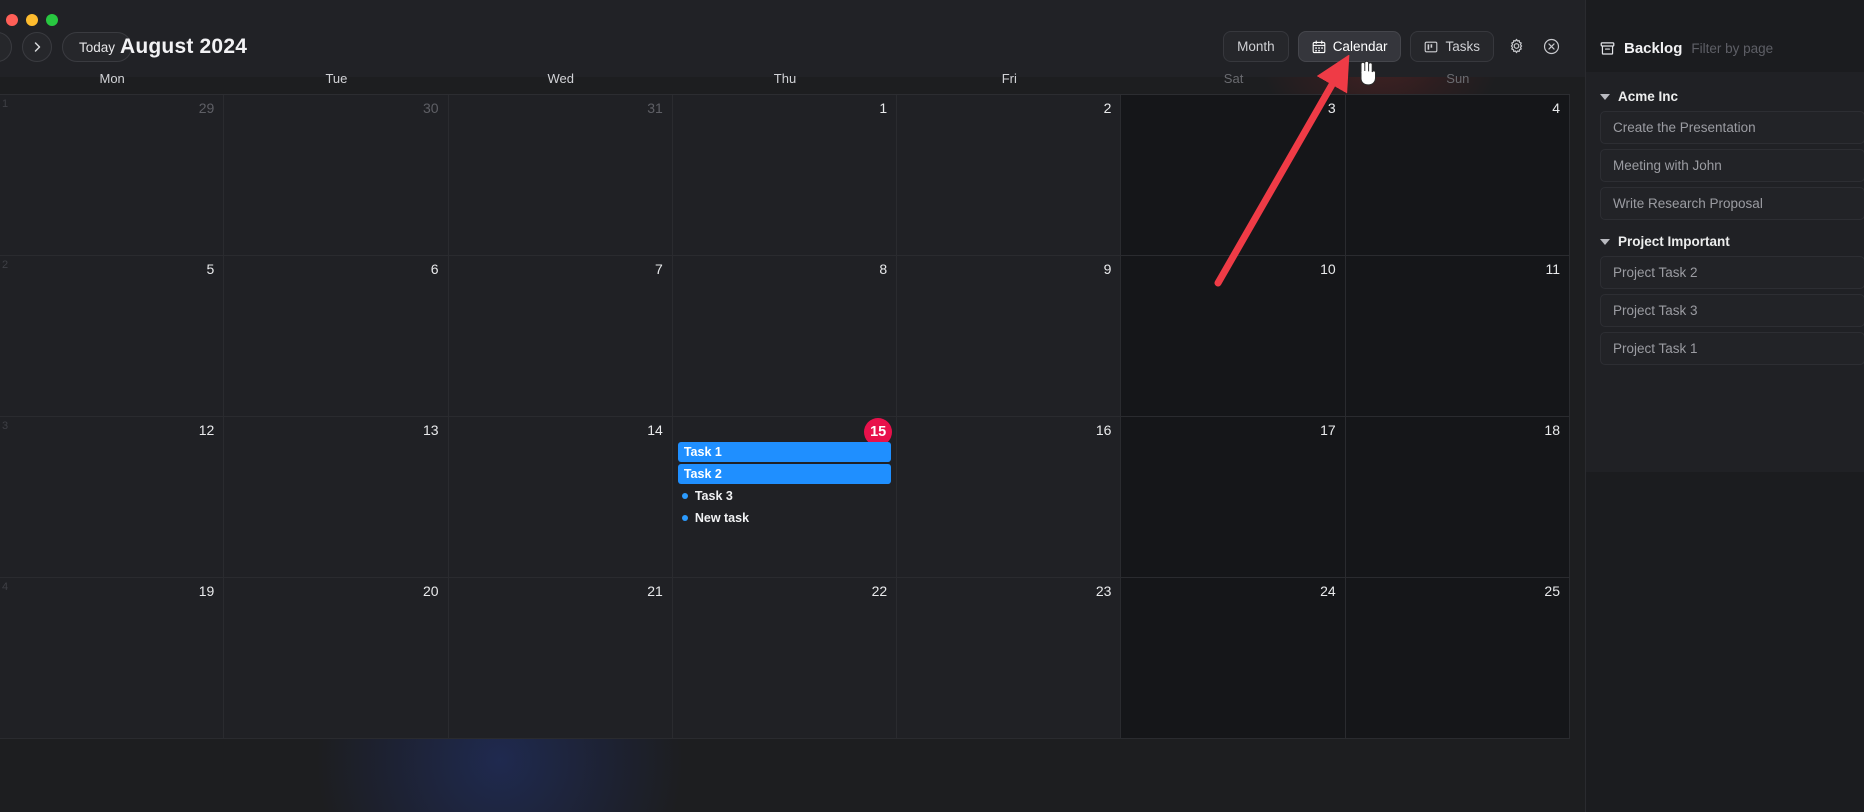  Describe the element at coordinates (206, 430) in the screenshot. I see `day-number: 12` at that location.